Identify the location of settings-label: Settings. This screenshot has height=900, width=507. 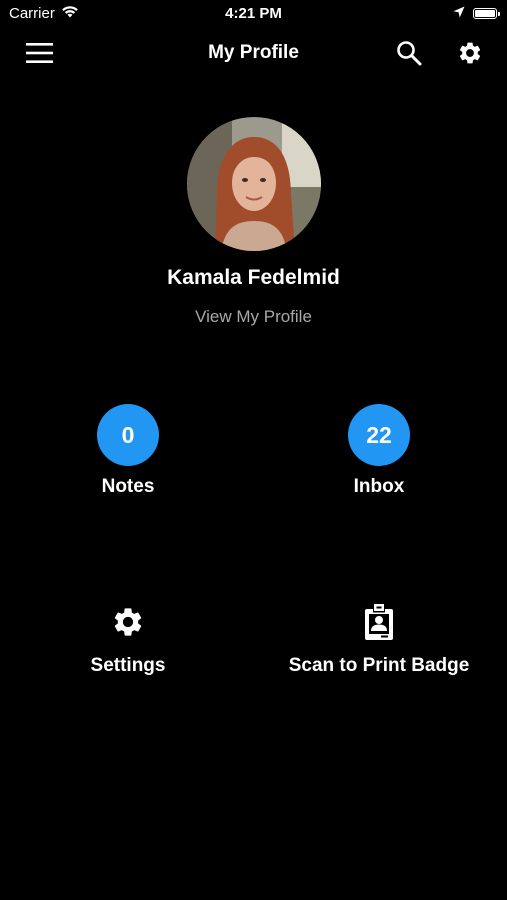
(128, 665).